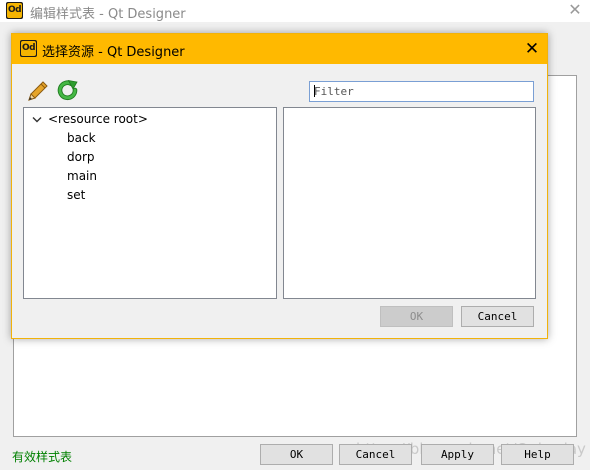  Describe the element at coordinates (81, 138) in the screenshot. I see `tree-item-back: back` at that location.